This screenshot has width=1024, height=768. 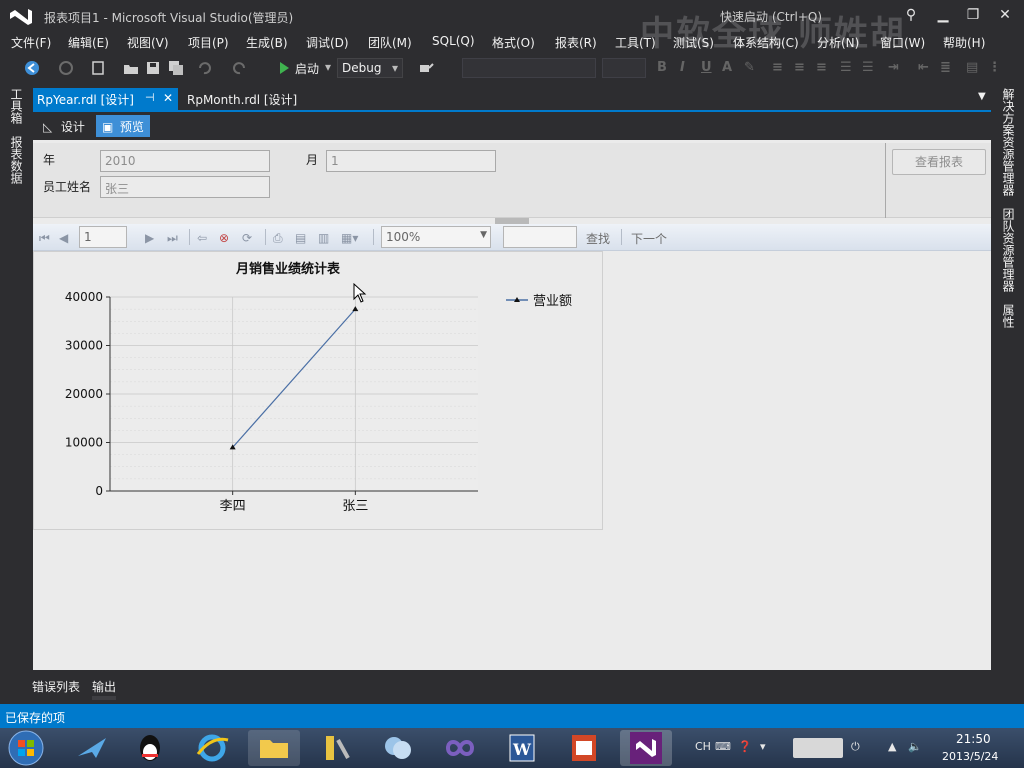 What do you see at coordinates (727, 67) in the screenshot?
I see `font-color-icon: A` at bounding box center [727, 67].